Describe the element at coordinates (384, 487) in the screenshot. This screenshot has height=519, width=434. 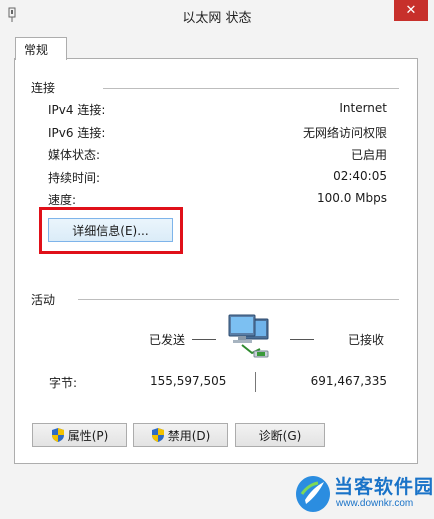
I see `watermark-title: 当客软件园` at that location.